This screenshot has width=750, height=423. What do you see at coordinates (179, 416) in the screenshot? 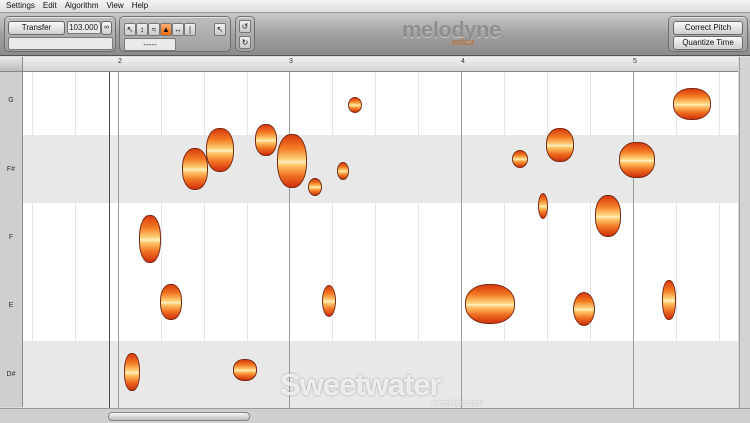
I see `horizontal-scroll-thumb` at bounding box center [179, 416].